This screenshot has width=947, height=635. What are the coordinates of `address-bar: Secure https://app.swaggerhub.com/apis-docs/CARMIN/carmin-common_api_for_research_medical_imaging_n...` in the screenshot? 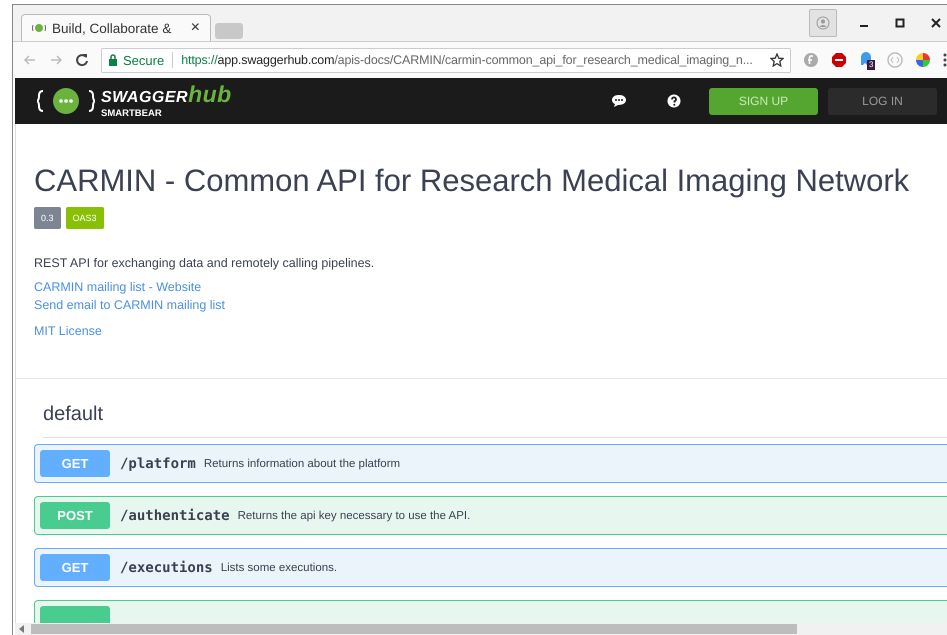 It's located at (446, 60).